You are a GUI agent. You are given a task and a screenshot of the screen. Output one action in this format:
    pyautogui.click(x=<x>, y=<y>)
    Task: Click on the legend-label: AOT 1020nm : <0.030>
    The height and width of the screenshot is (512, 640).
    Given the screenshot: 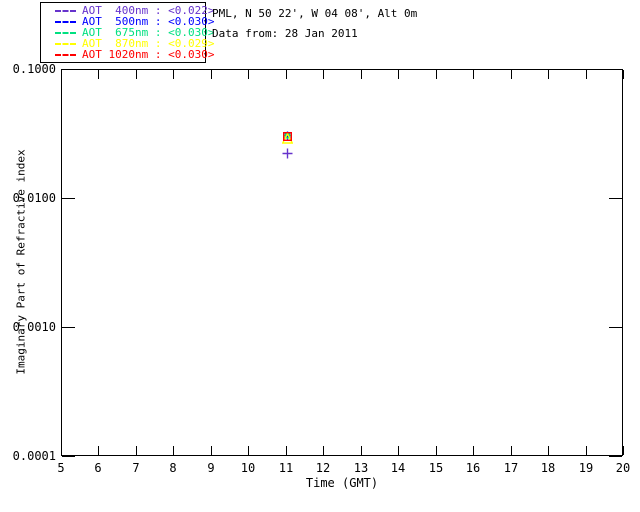 What is the action you would take?
    pyautogui.click(x=148, y=54)
    